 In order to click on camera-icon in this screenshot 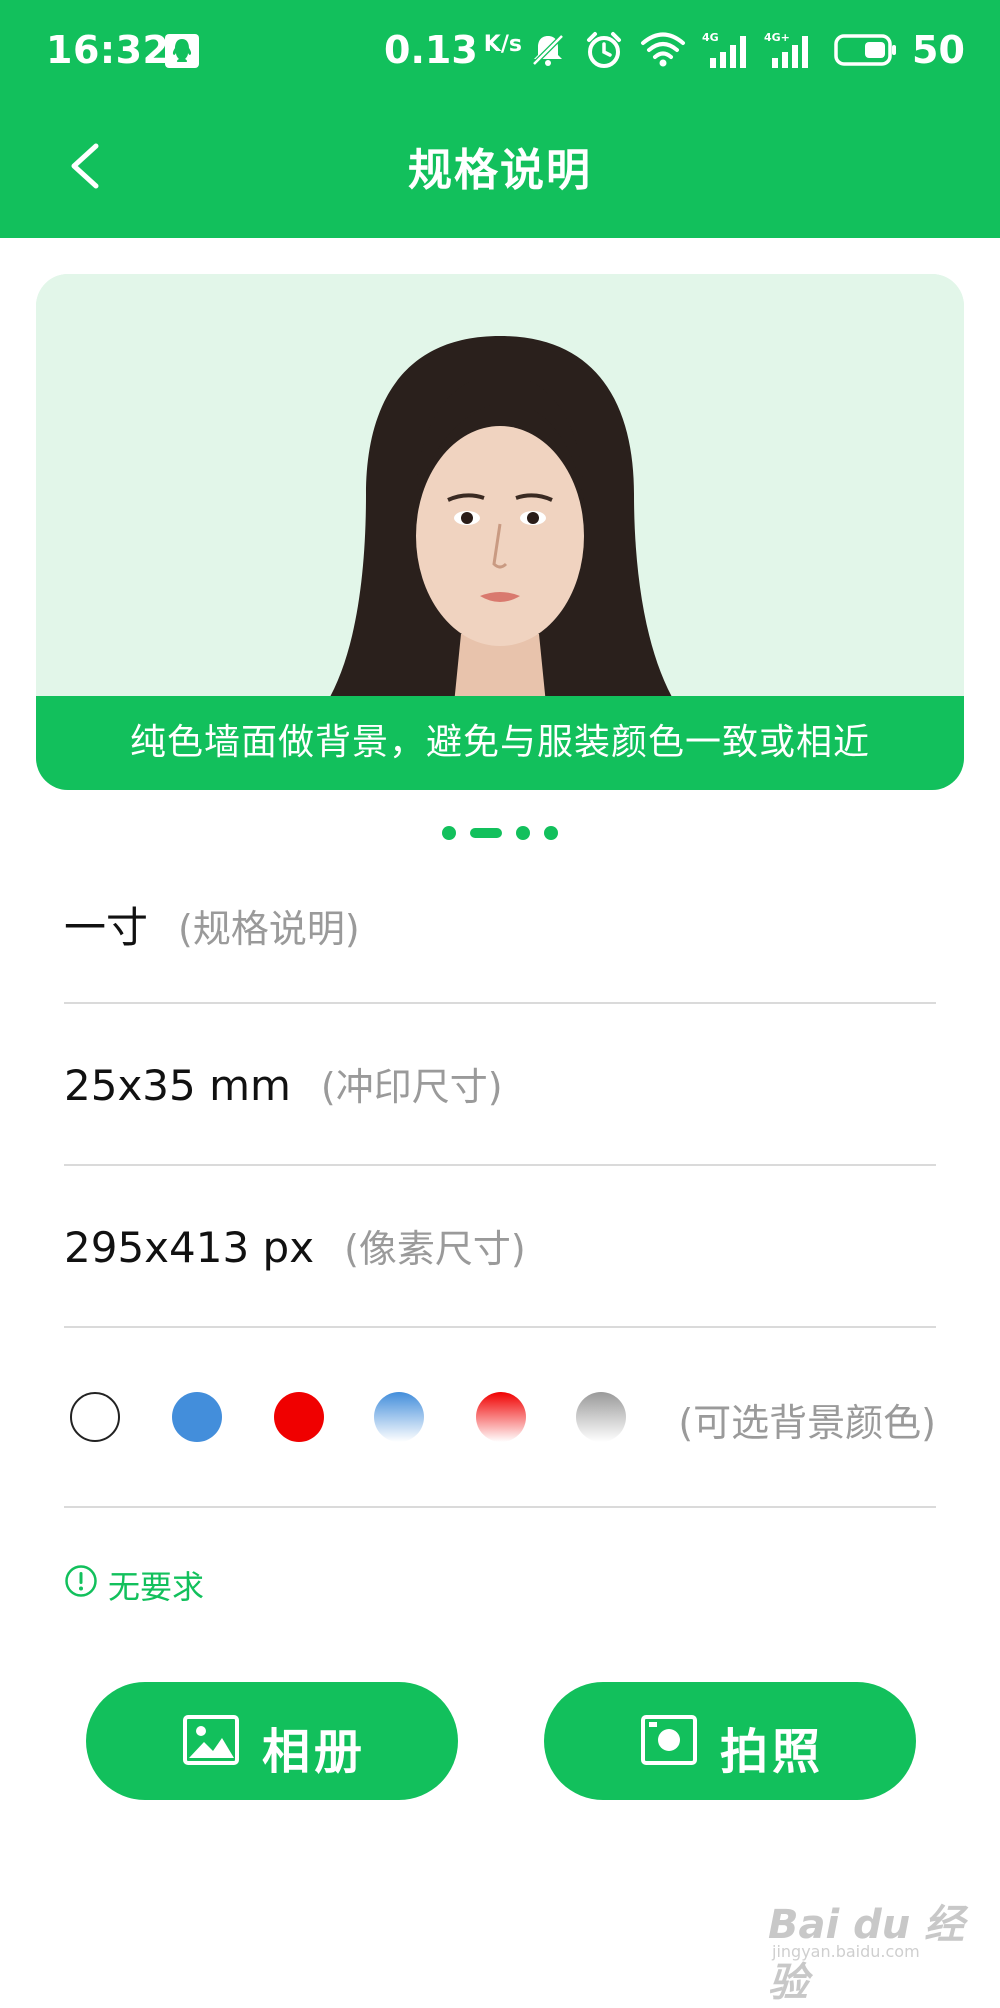, I will do `click(669, 1740)`.